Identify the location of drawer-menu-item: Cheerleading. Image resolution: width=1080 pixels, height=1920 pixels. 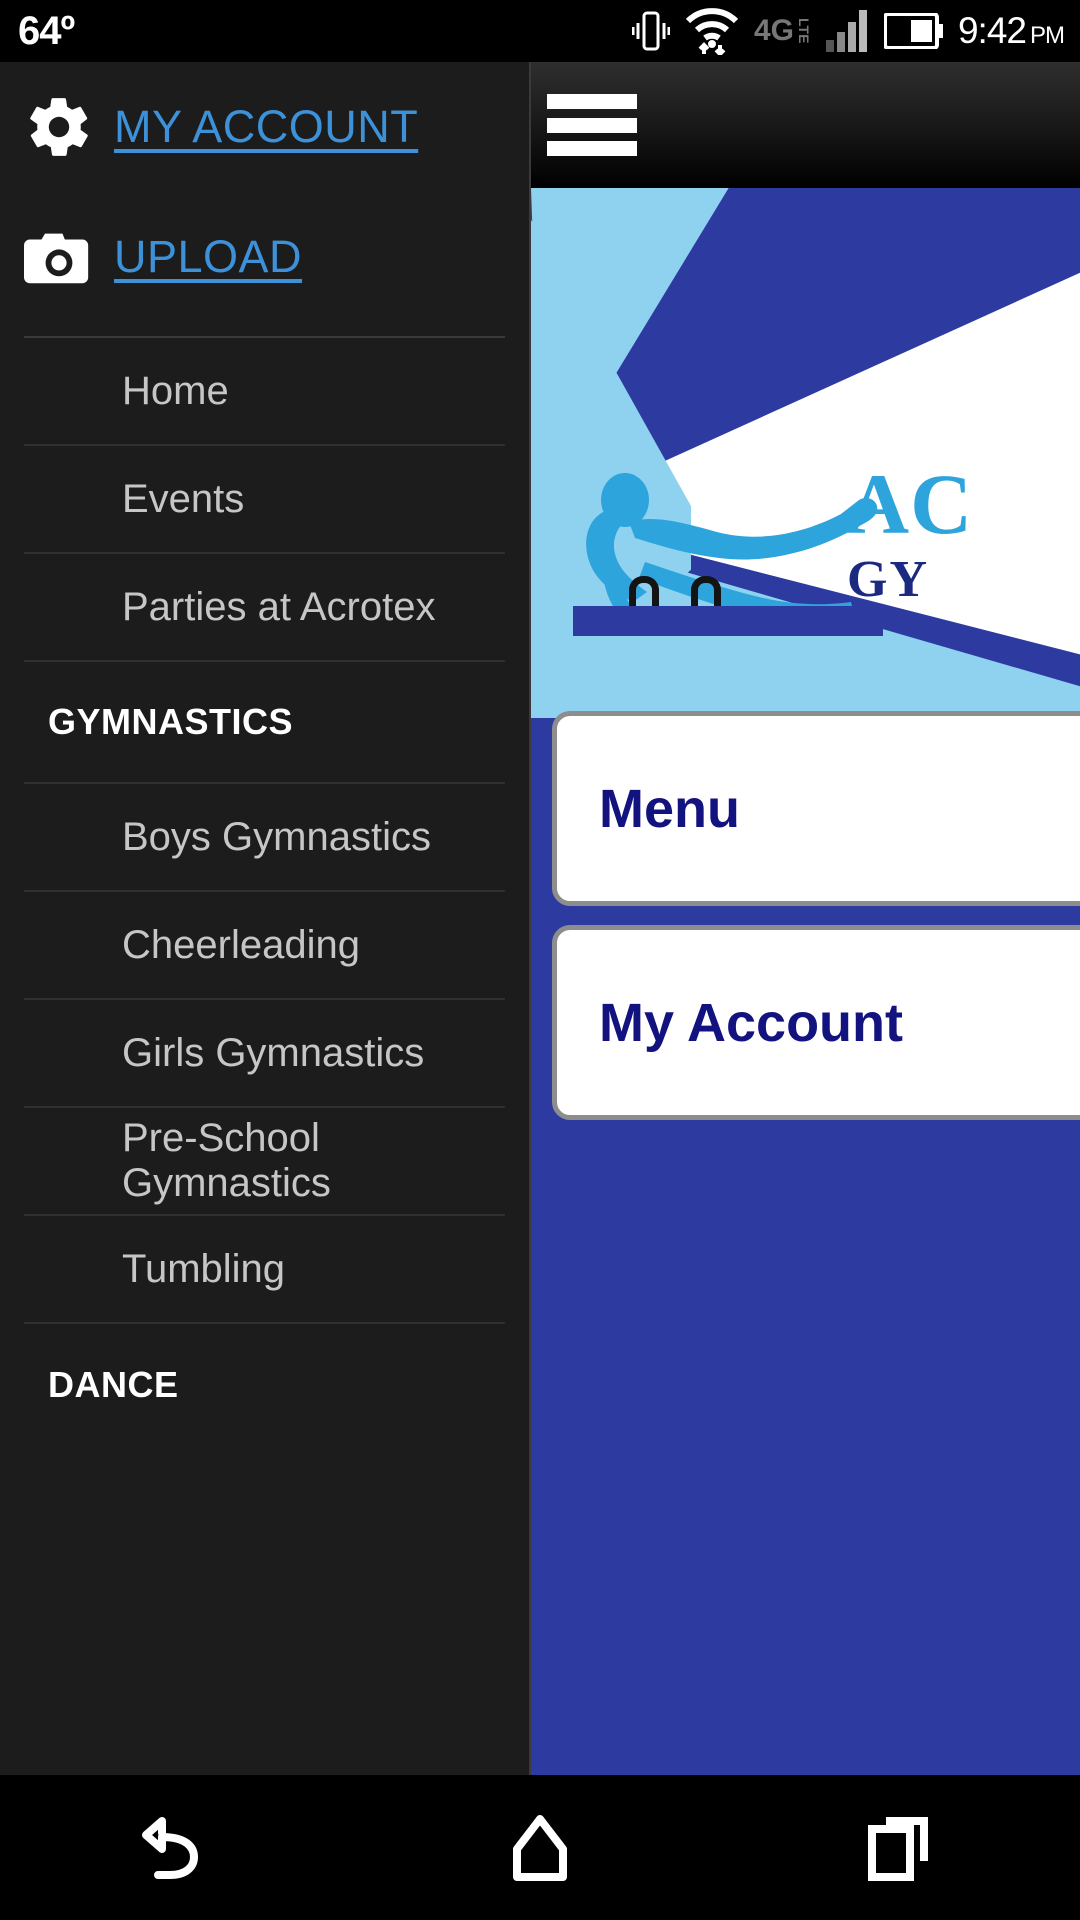
(264, 946).